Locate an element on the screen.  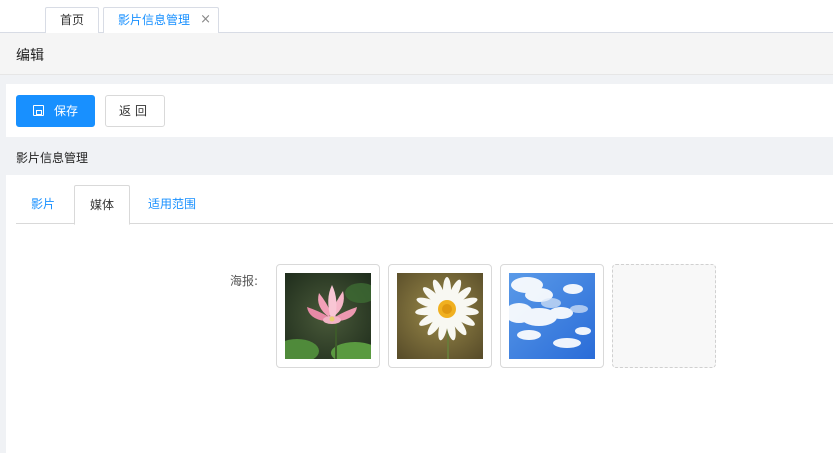
daisy-image is located at coordinates (440, 316).